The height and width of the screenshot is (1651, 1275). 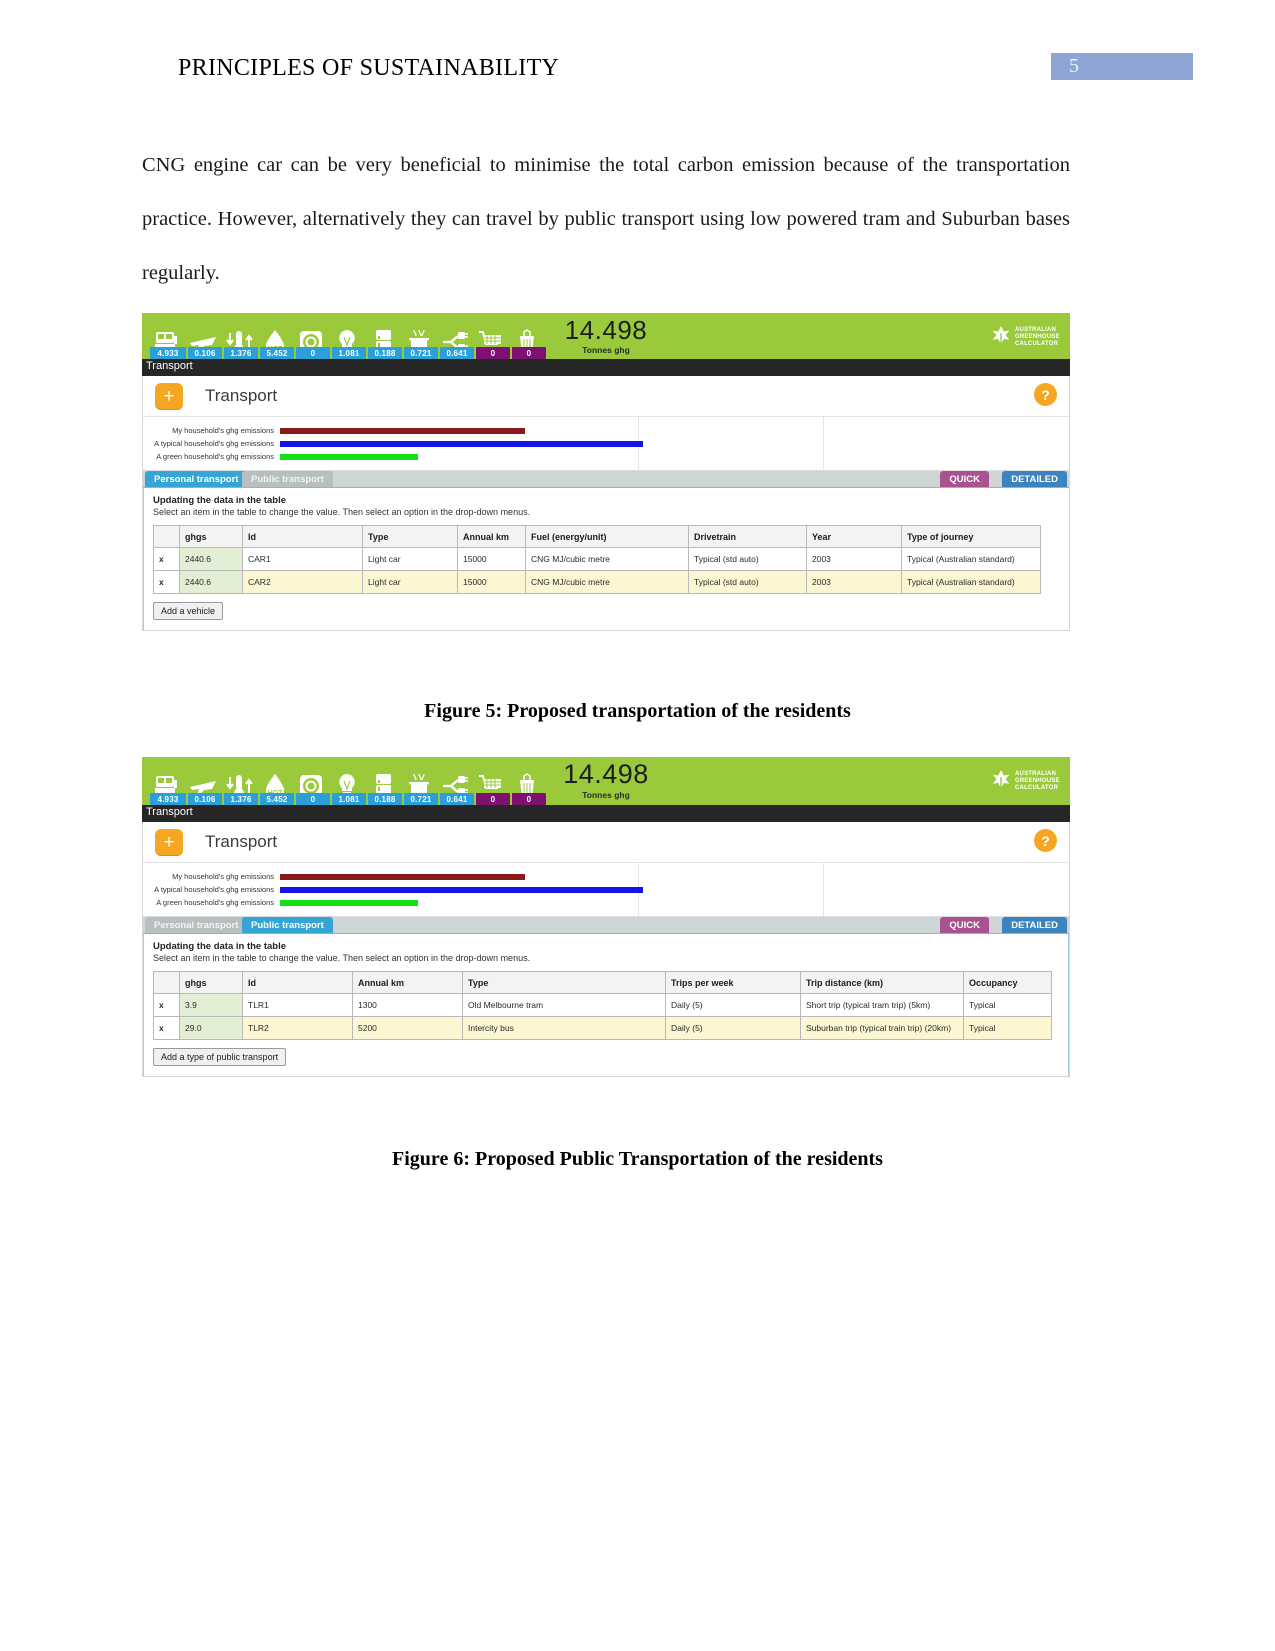 What do you see at coordinates (402, 430) in the screenshot?
I see `bar-fill-my-household` at bounding box center [402, 430].